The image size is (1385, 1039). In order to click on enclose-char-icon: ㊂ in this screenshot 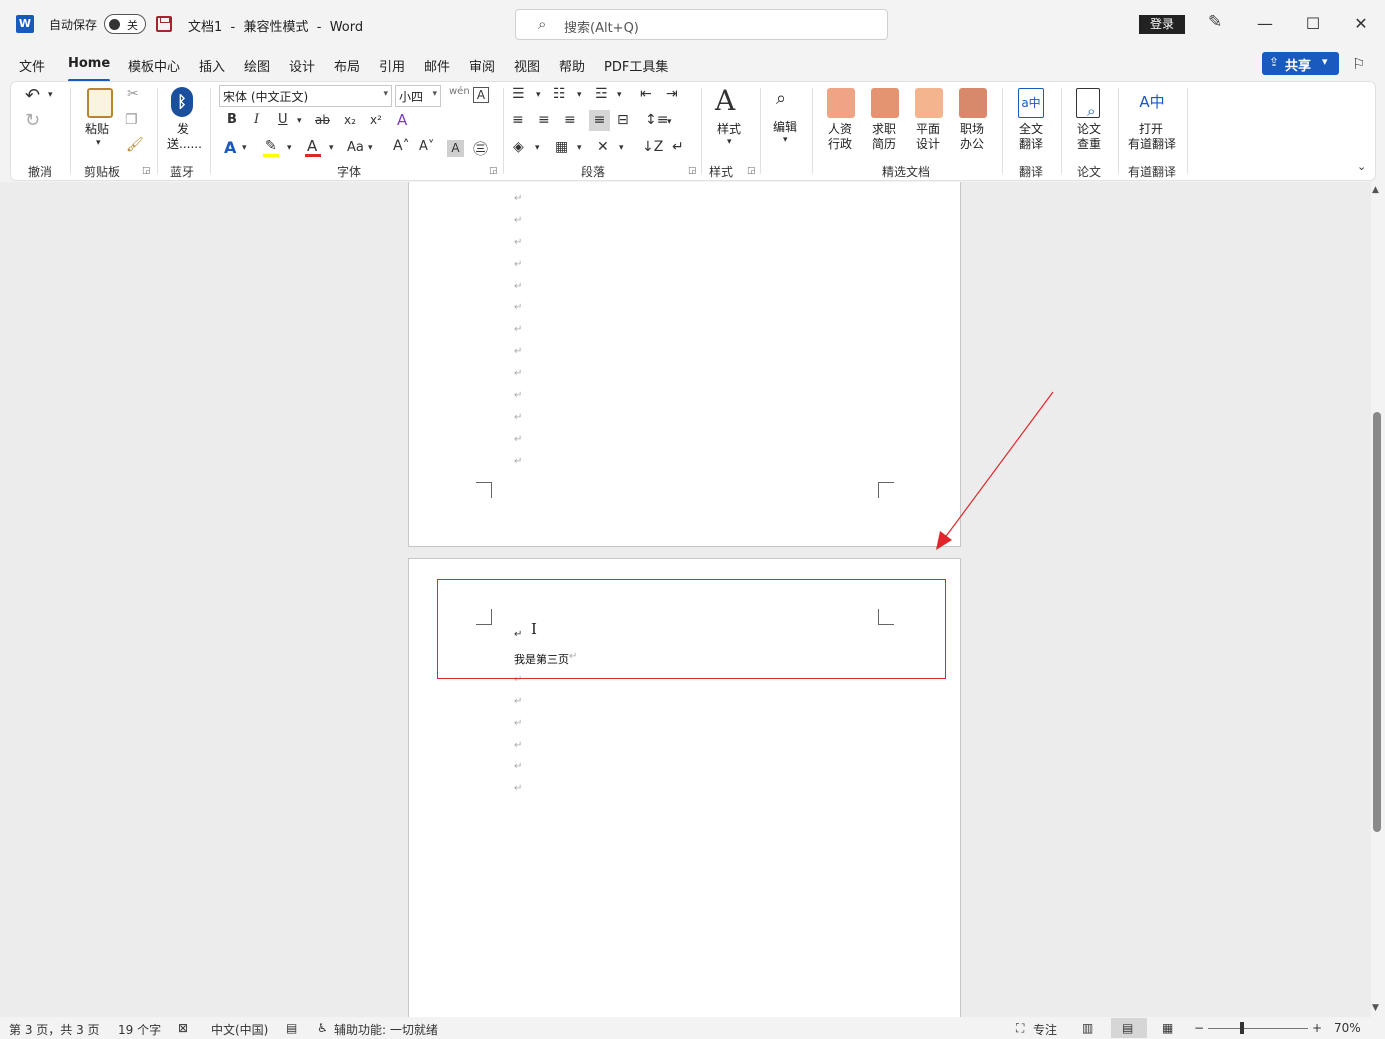, I will do `click(480, 148)`.